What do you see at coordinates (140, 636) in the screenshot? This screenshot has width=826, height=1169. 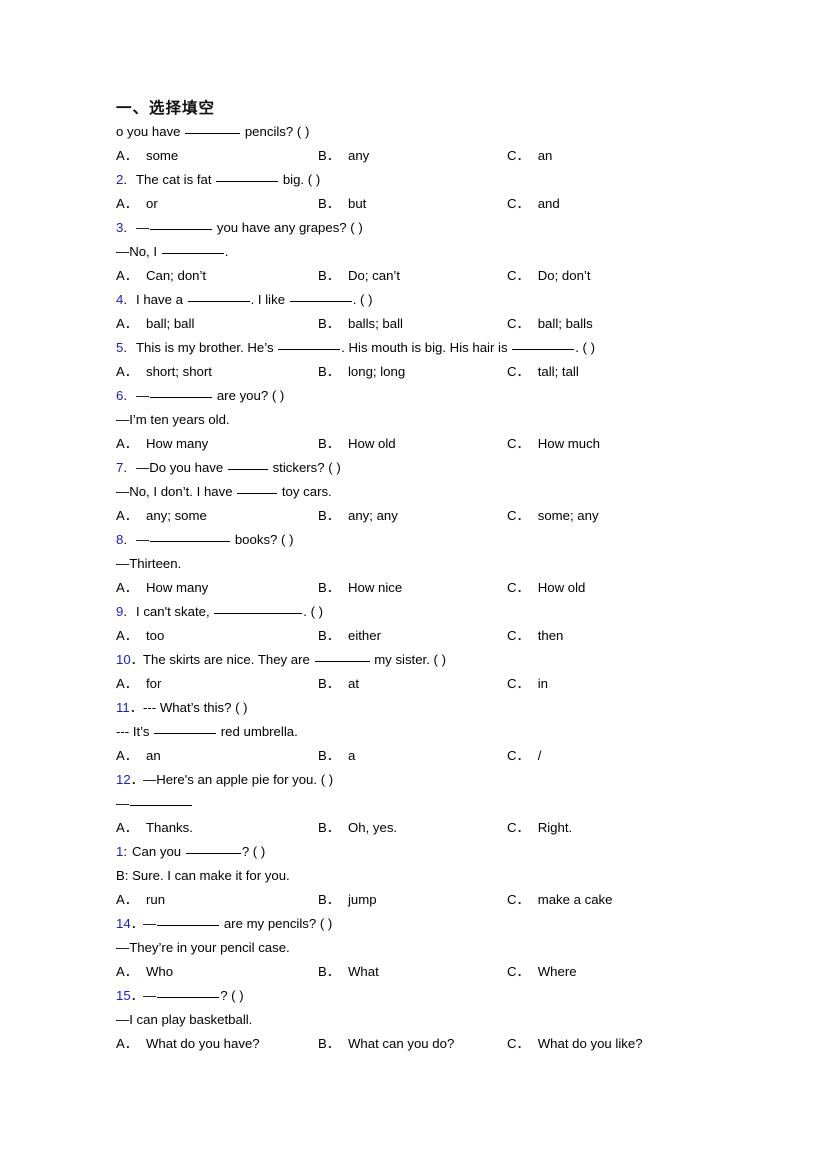 I see `option-a: A． too` at bounding box center [140, 636].